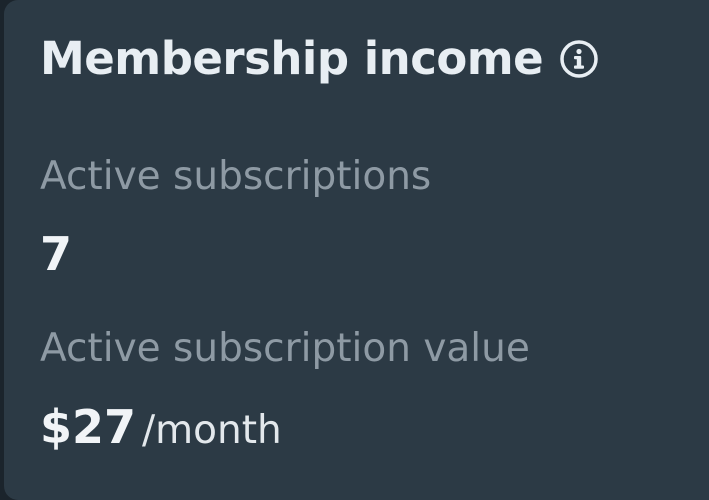 This screenshot has width=709, height=500. Describe the element at coordinates (56, 254) in the screenshot. I see `active-subscriptions-value: 7` at that location.